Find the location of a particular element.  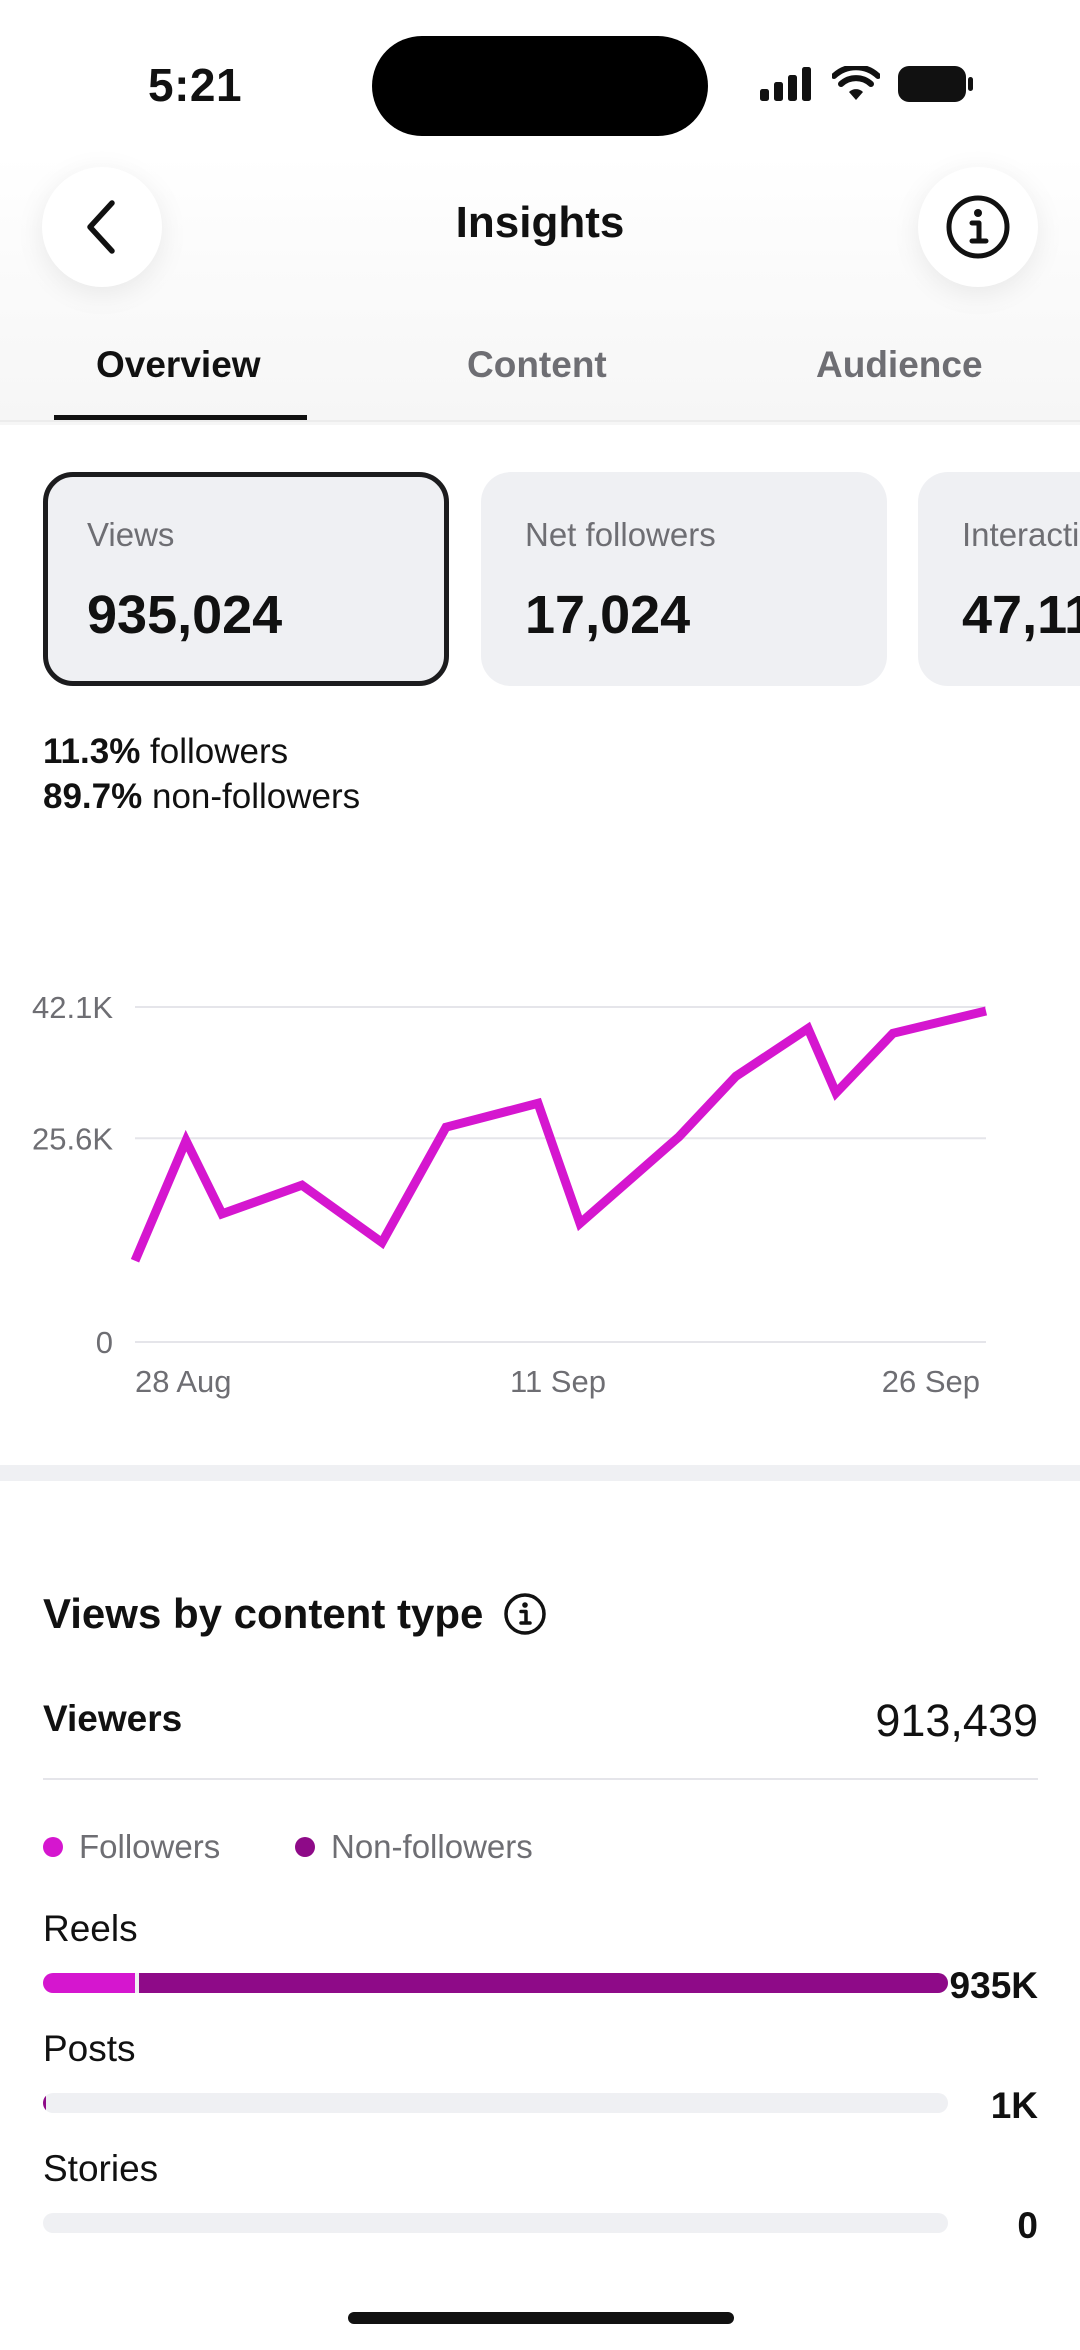

dynamic-island is located at coordinates (540, 86).